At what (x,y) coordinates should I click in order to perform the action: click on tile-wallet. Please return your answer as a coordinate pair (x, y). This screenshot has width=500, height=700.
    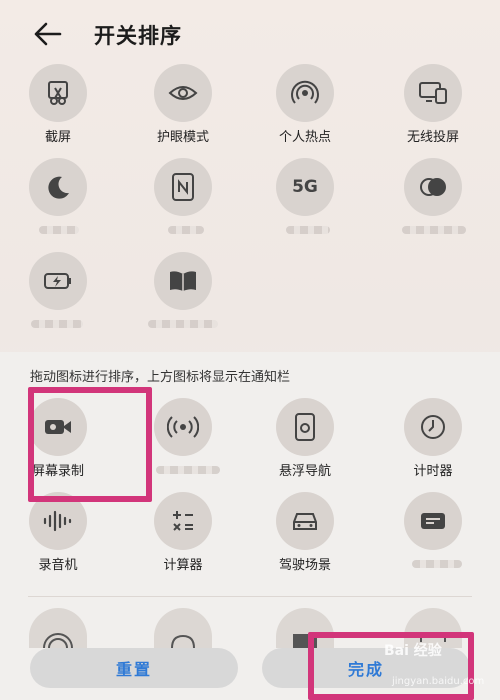
    Looking at the image, I should click on (433, 541).